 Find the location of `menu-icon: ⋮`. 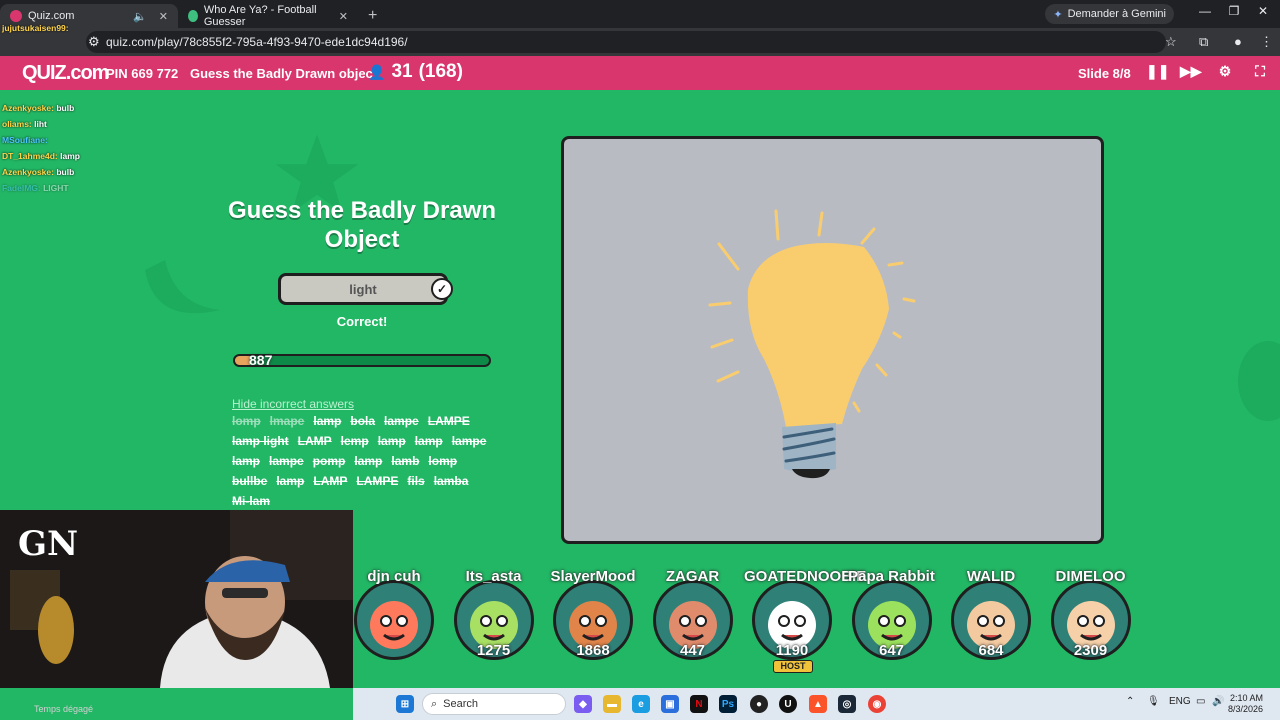

menu-icon: ⋮ is located at coordinates (1266, 42).